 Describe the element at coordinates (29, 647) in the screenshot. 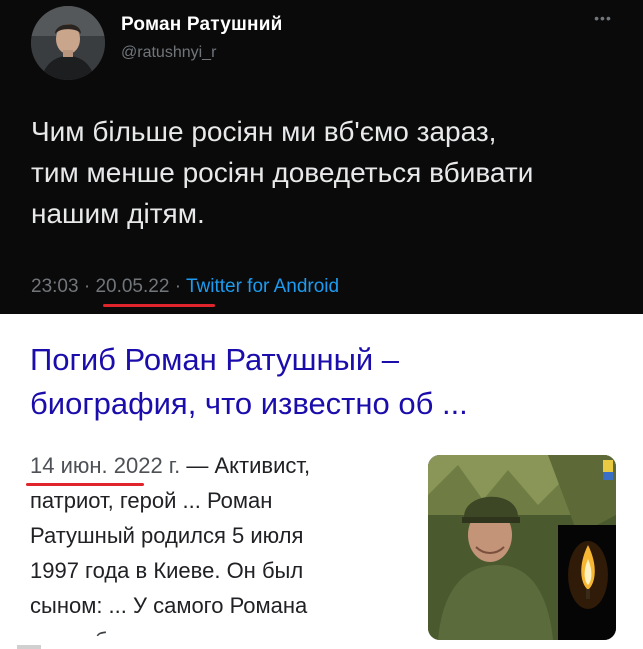

I see `corner-artifact` at that location.